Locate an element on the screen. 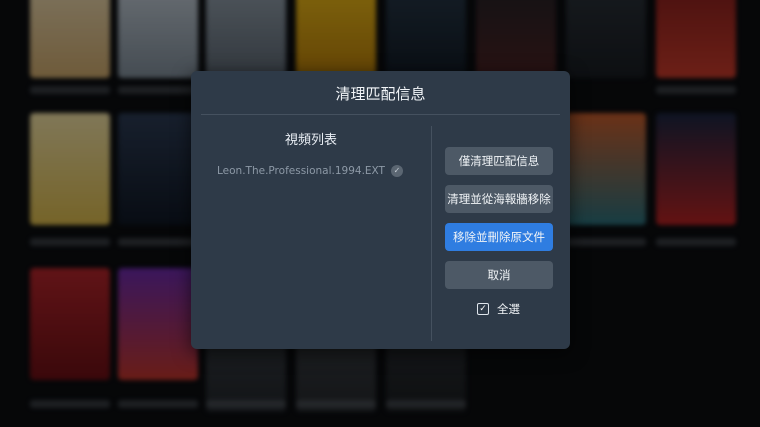 Image resolution: width=760 pixels, height=427 pixels. select-all-toggle: ✓ 全選 is located at coordinates (498, 309).